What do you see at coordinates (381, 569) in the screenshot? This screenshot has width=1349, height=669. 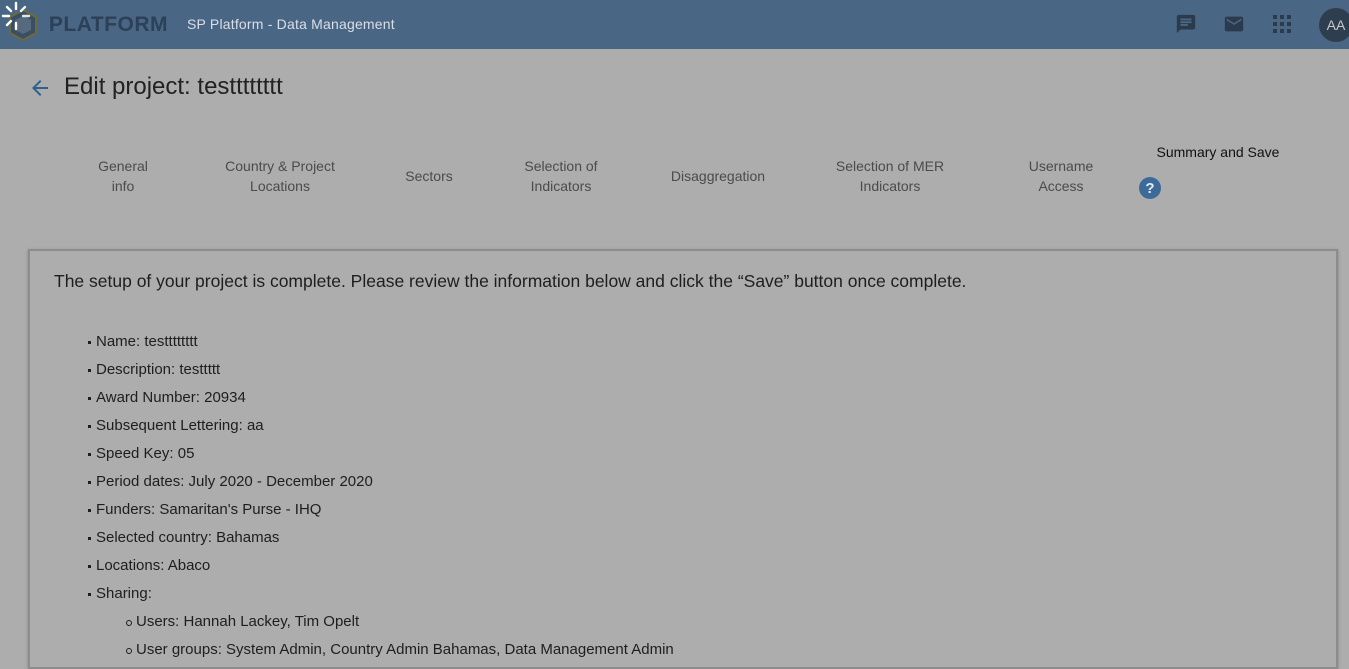 I see `summary-item-locations: Locations: Abaco` at bounding box center [381, 569].